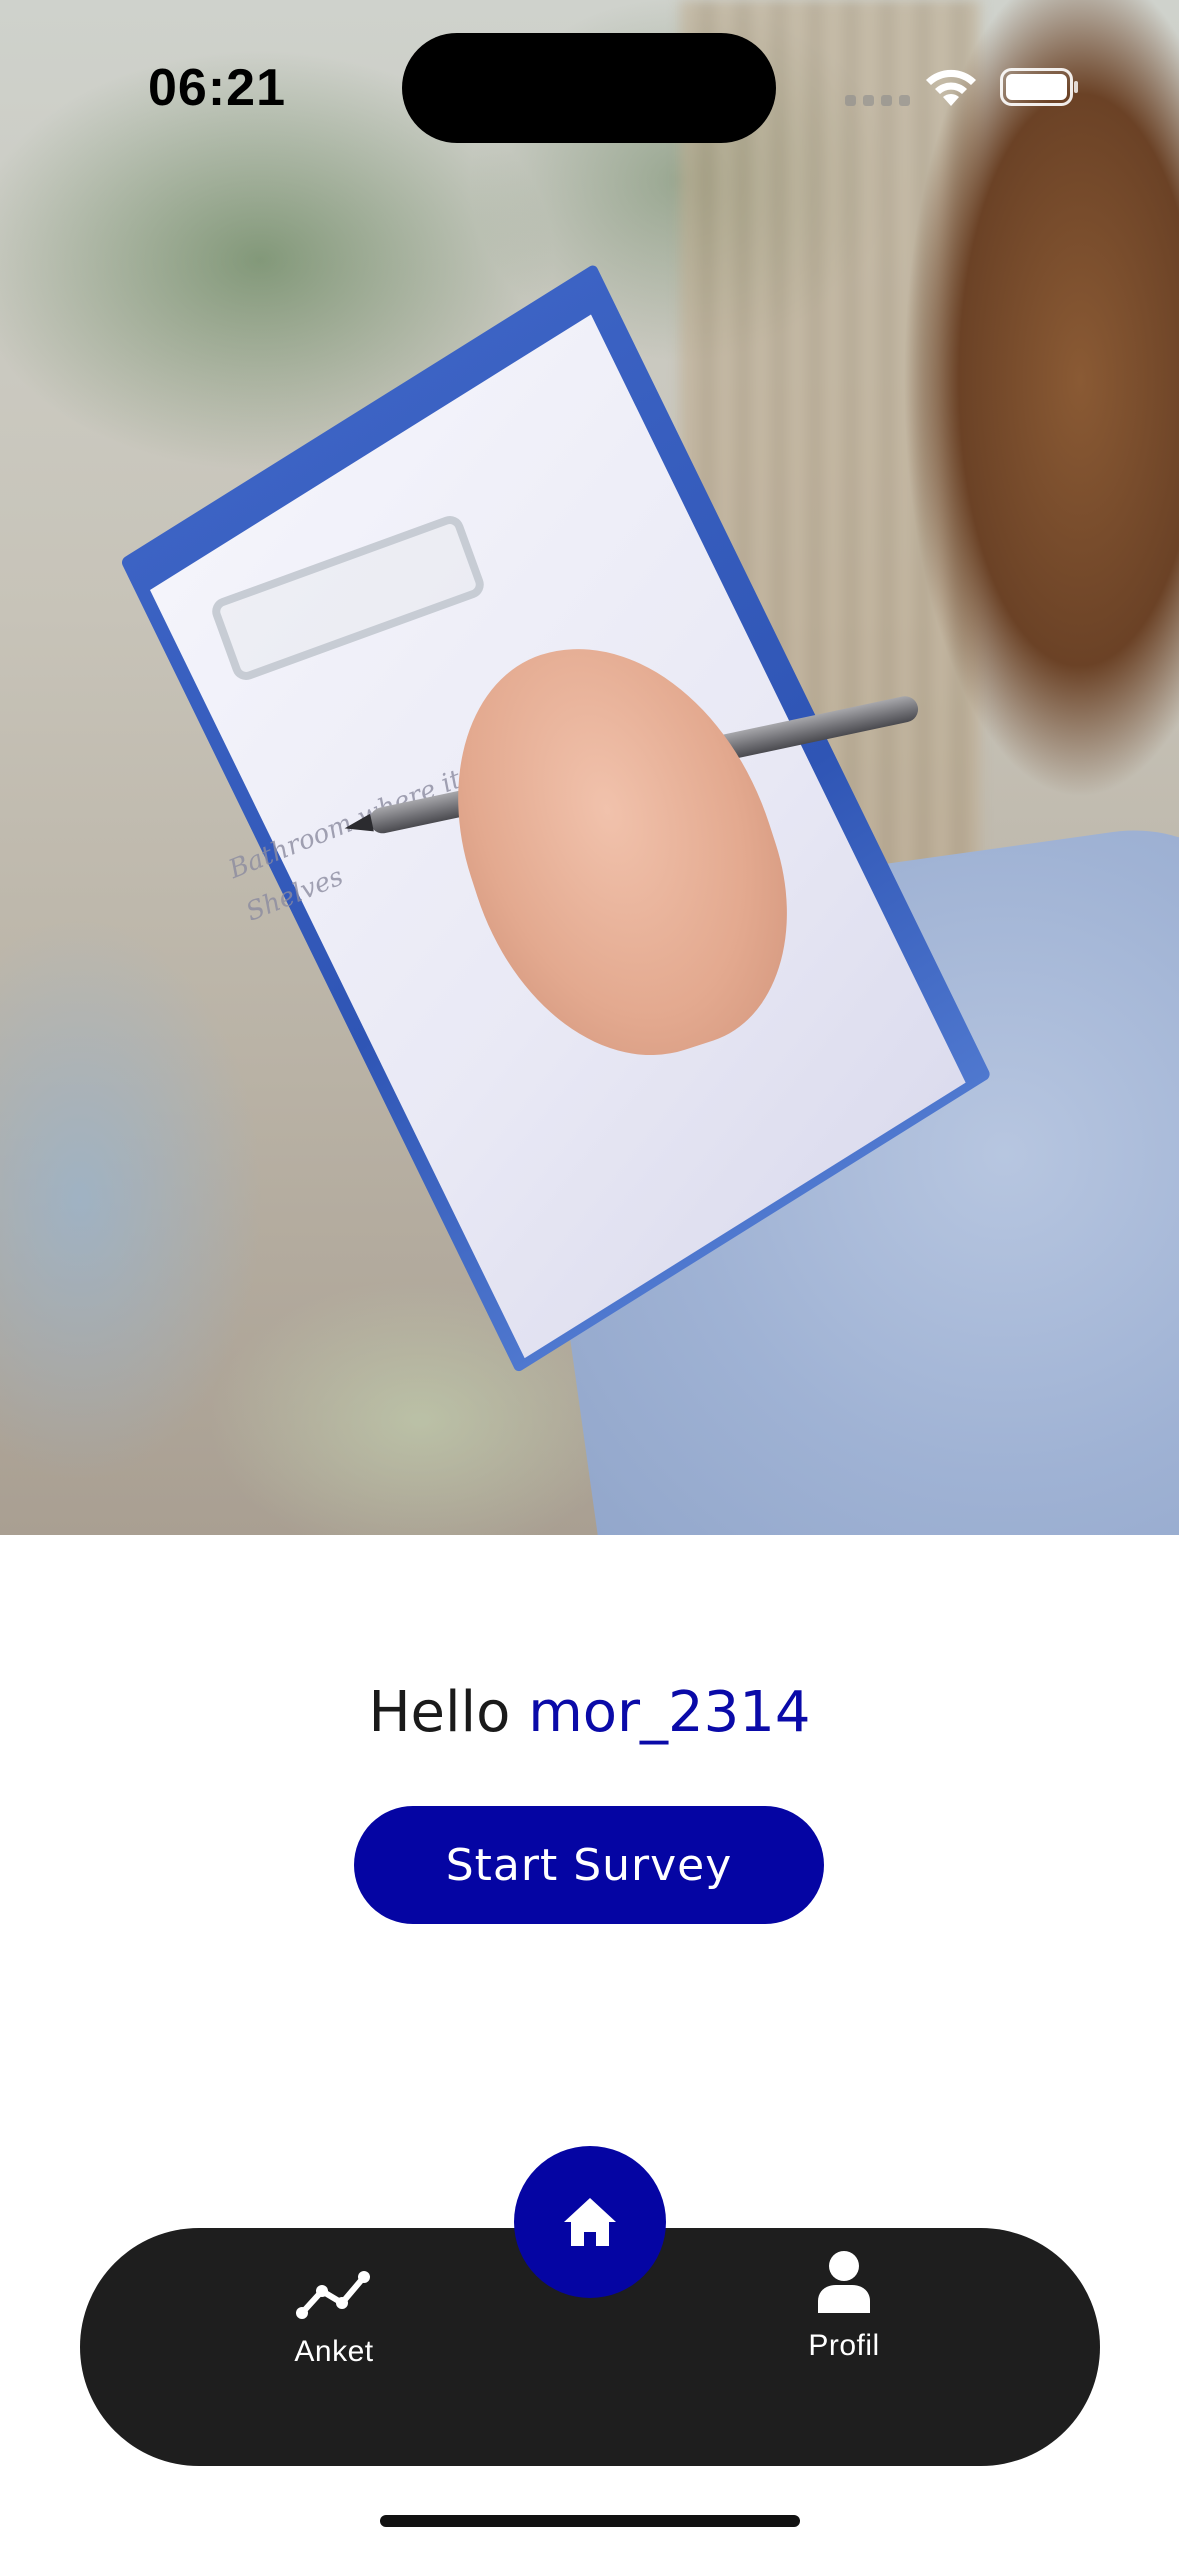 The height and width of the screenshot is (2556, 1179). Describe the element at coordinates (669, 1712) in the screenshot. I see `username: mor_2314` at that location.